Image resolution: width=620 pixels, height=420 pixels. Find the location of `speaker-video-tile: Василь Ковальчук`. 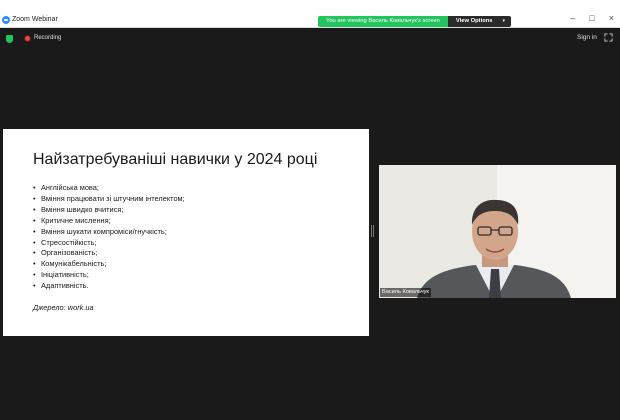

speaker-video-tile: Василь Ковальчук is located at coordinates (497, 231).